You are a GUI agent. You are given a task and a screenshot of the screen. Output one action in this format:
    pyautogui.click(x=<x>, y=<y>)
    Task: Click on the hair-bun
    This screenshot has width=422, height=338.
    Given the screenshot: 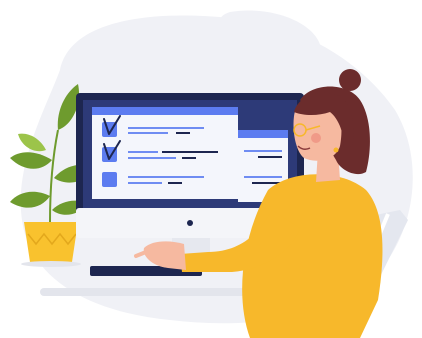 What is the action you would take?
    pyautogui.click(x=350, y=80)
    